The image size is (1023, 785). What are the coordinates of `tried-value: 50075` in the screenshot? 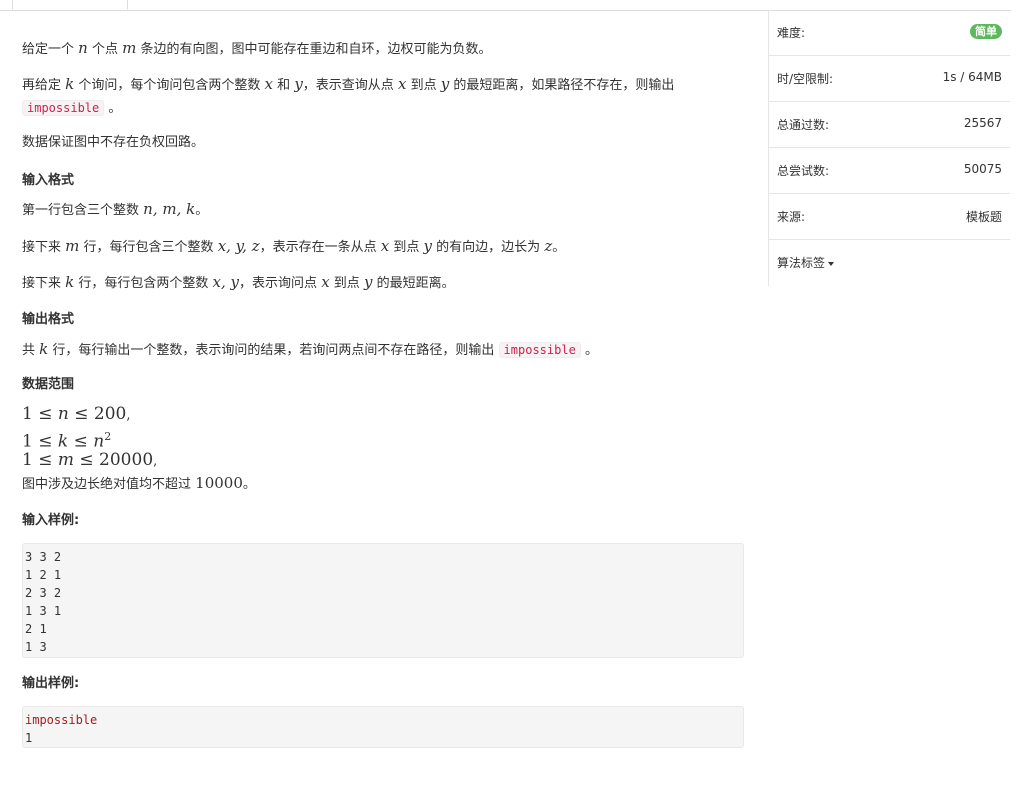 It's located at (982, 169).